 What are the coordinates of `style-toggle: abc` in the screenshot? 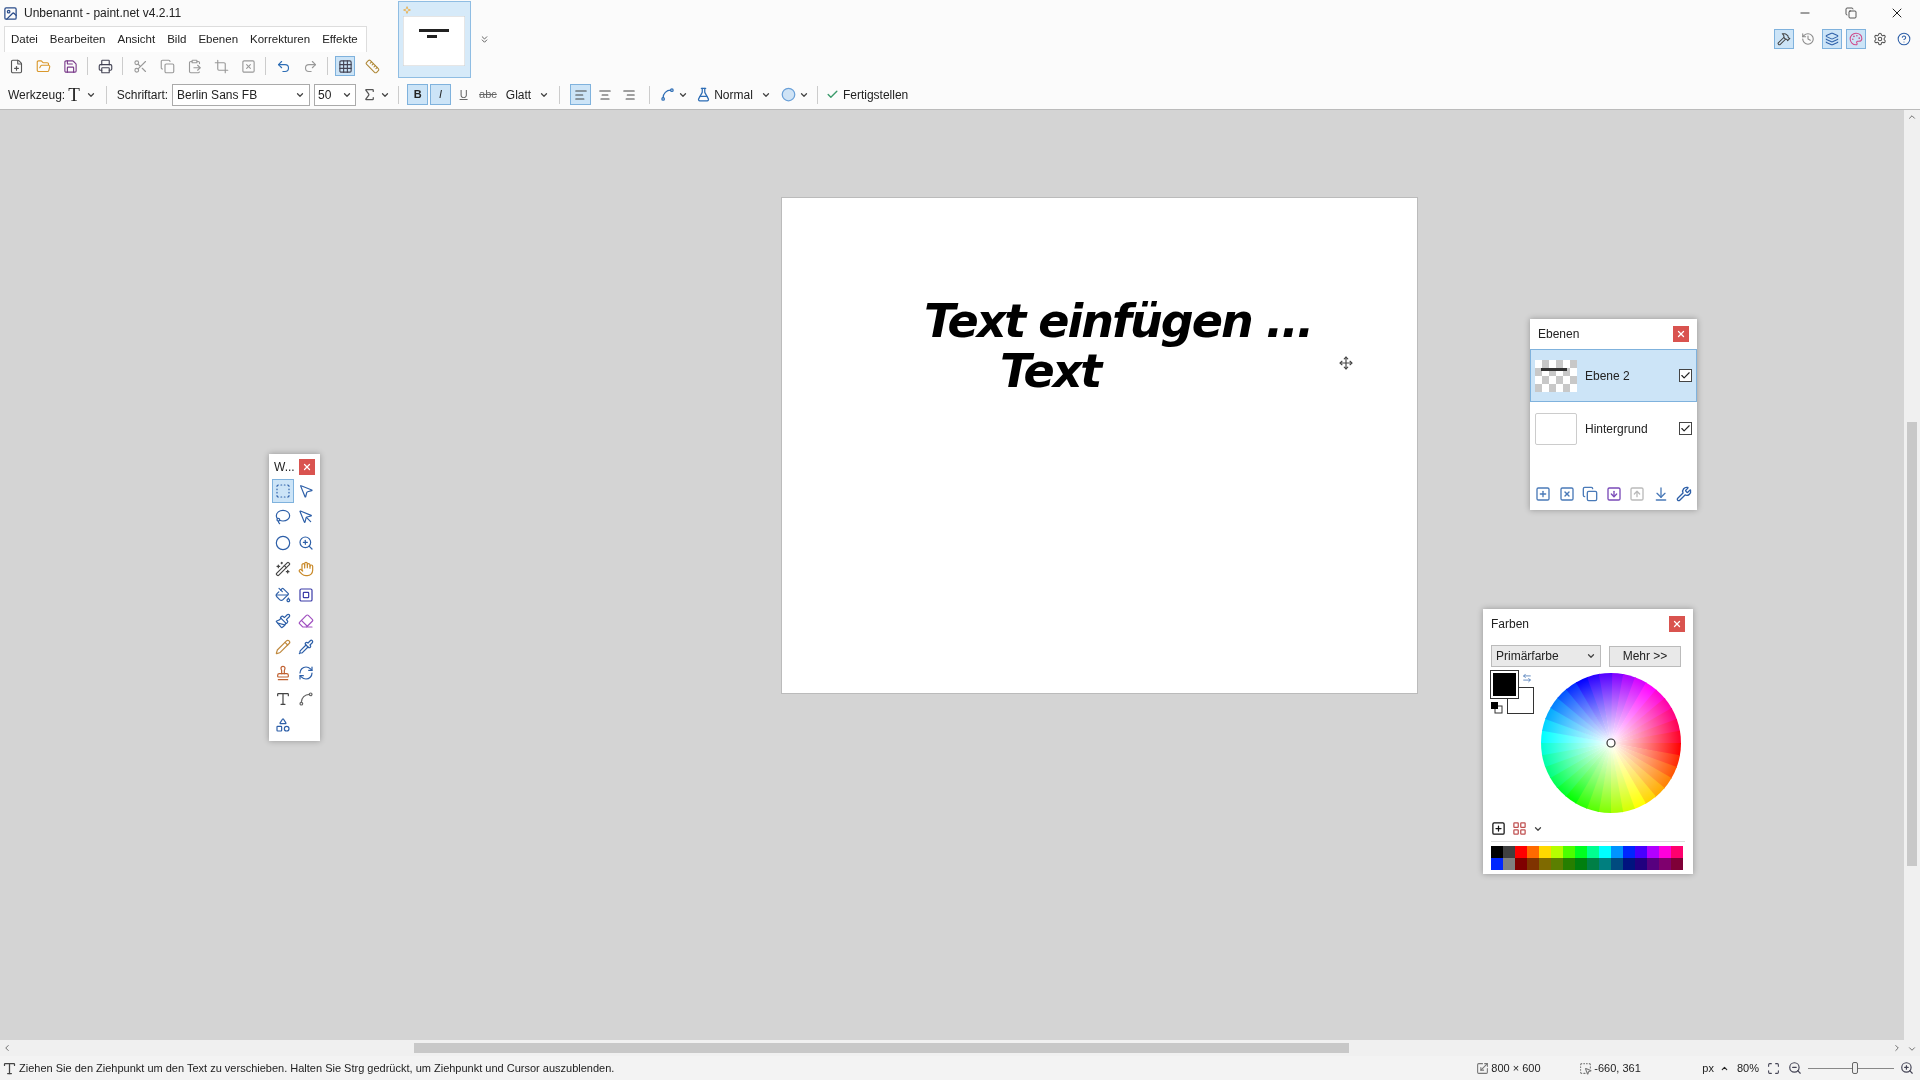 It's located at (488, 94).